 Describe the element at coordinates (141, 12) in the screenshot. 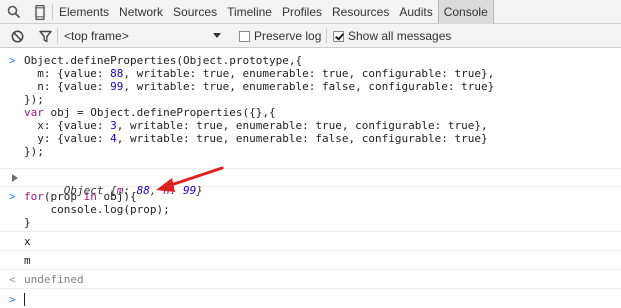

I see `tab-network: Network` at that location.